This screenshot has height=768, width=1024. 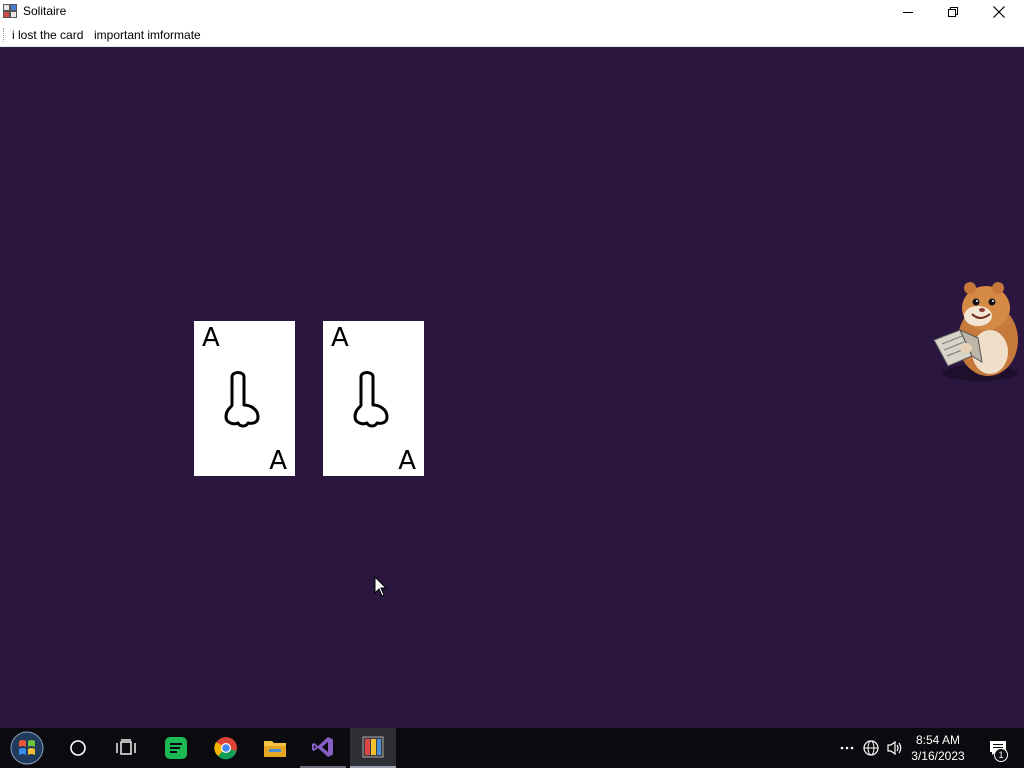 I want to click on window-title: Solitaire, so click(x=45, y=11).